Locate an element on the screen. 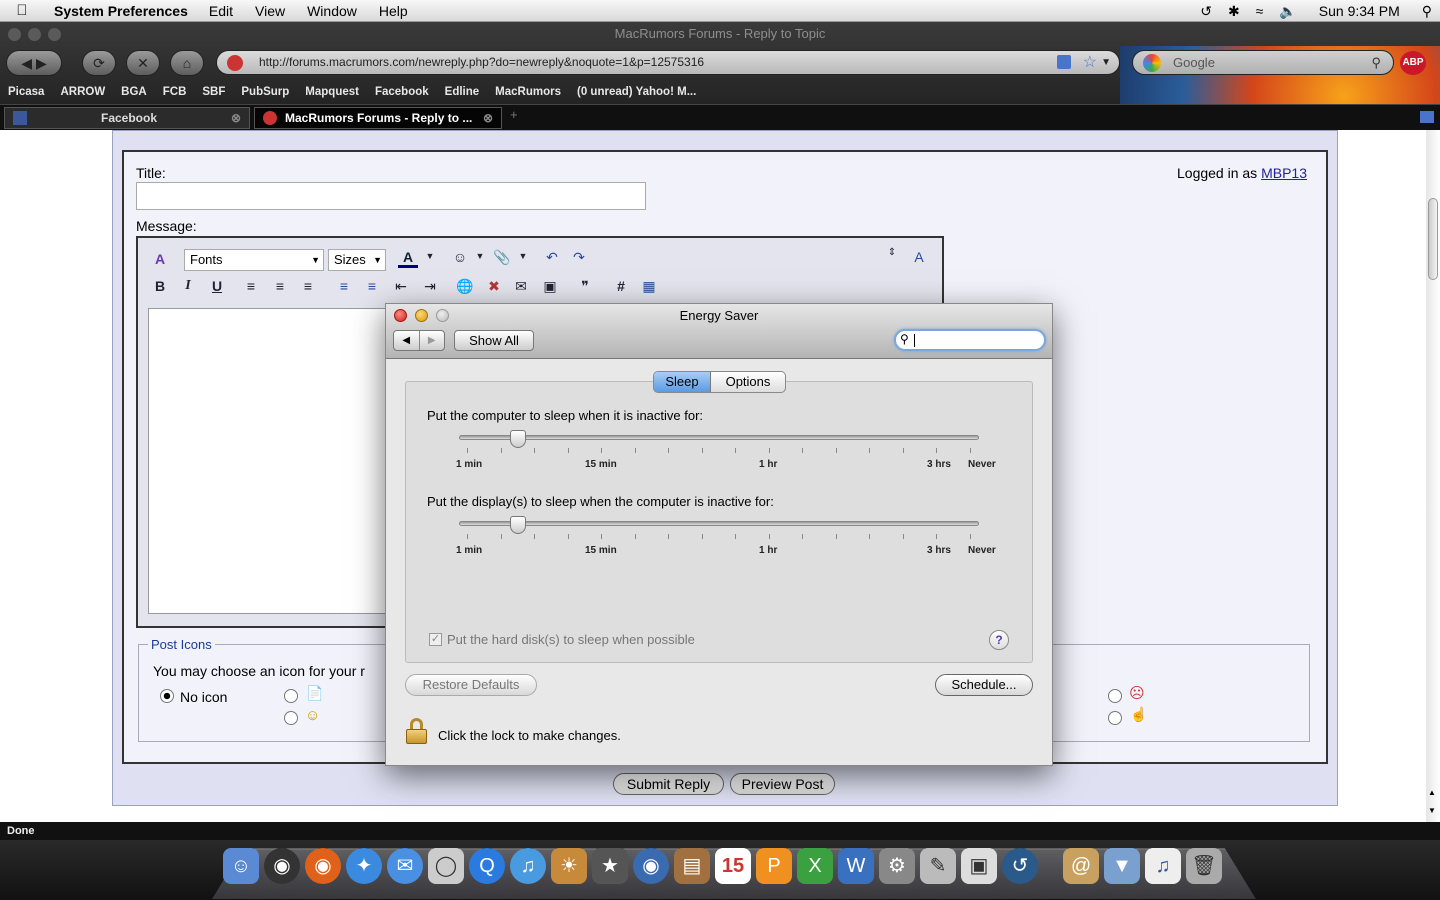 This screenshot has height=900, width=1440. search-bar: Google ⚲ is located at coordinates (1263, 62).